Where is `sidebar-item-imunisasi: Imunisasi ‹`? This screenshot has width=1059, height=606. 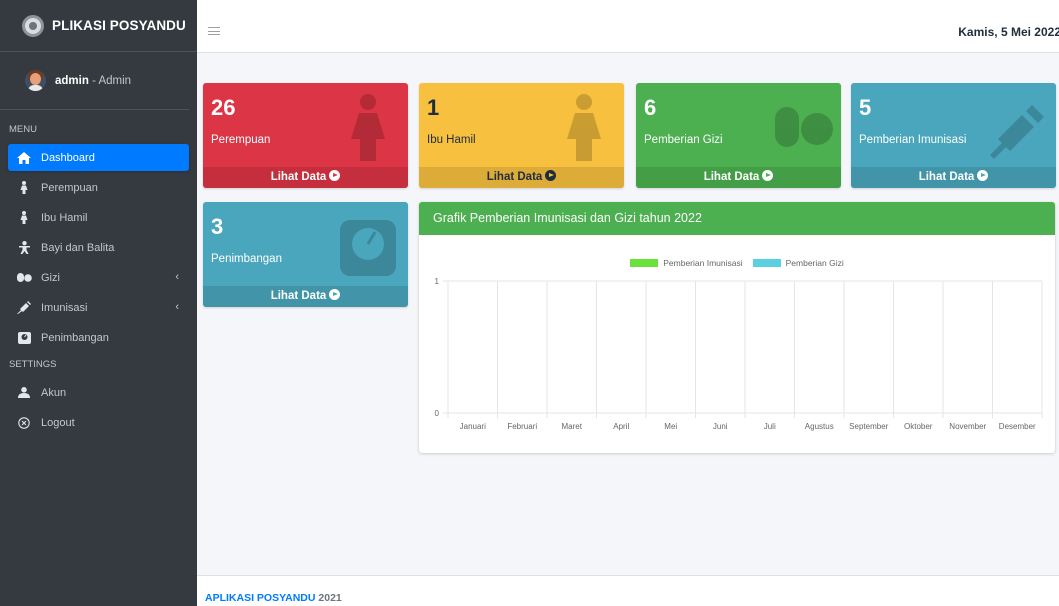
sidebar-item-imunisasi: Imunisasi ‹ is located at coordinates (98, 307).